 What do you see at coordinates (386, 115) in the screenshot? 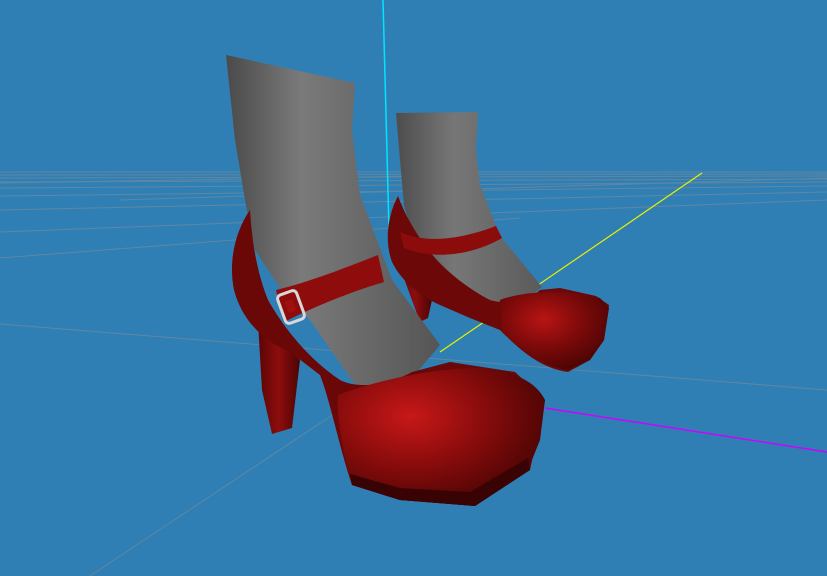
I see `y-axis-line` at bounding box center [386, 115].